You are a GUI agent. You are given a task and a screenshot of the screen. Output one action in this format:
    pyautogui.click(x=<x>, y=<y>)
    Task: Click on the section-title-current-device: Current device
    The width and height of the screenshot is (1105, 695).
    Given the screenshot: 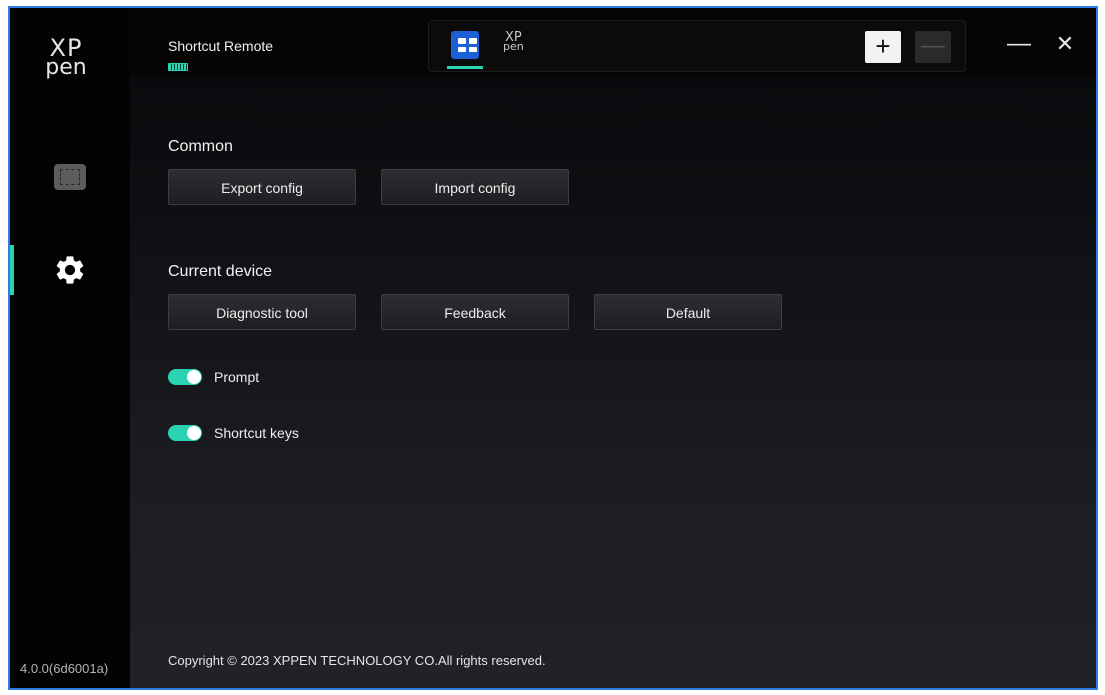 What is the action you would take?
    pyautogui.click(x=220, y=271)
    